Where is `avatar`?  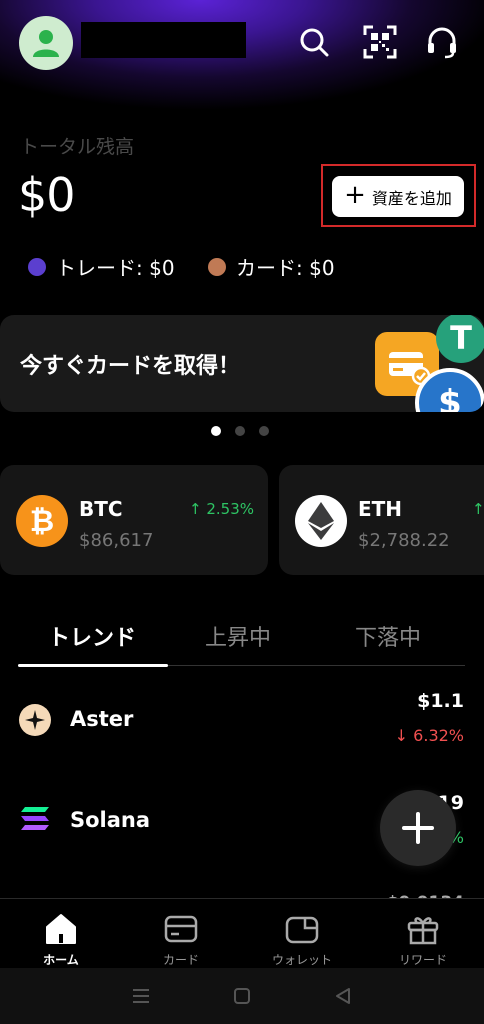
avatar is located at coordinates (46, 43).